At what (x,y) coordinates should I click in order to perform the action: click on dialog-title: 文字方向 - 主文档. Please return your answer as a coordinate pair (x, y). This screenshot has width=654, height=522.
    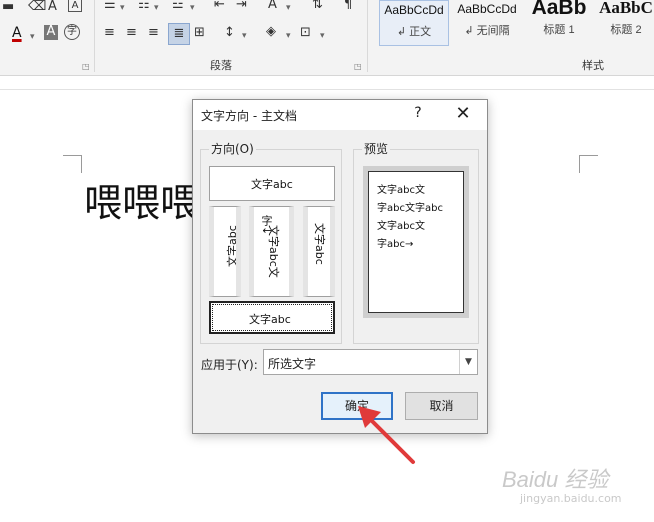
    Looking at the image, I should click on (249, 116).